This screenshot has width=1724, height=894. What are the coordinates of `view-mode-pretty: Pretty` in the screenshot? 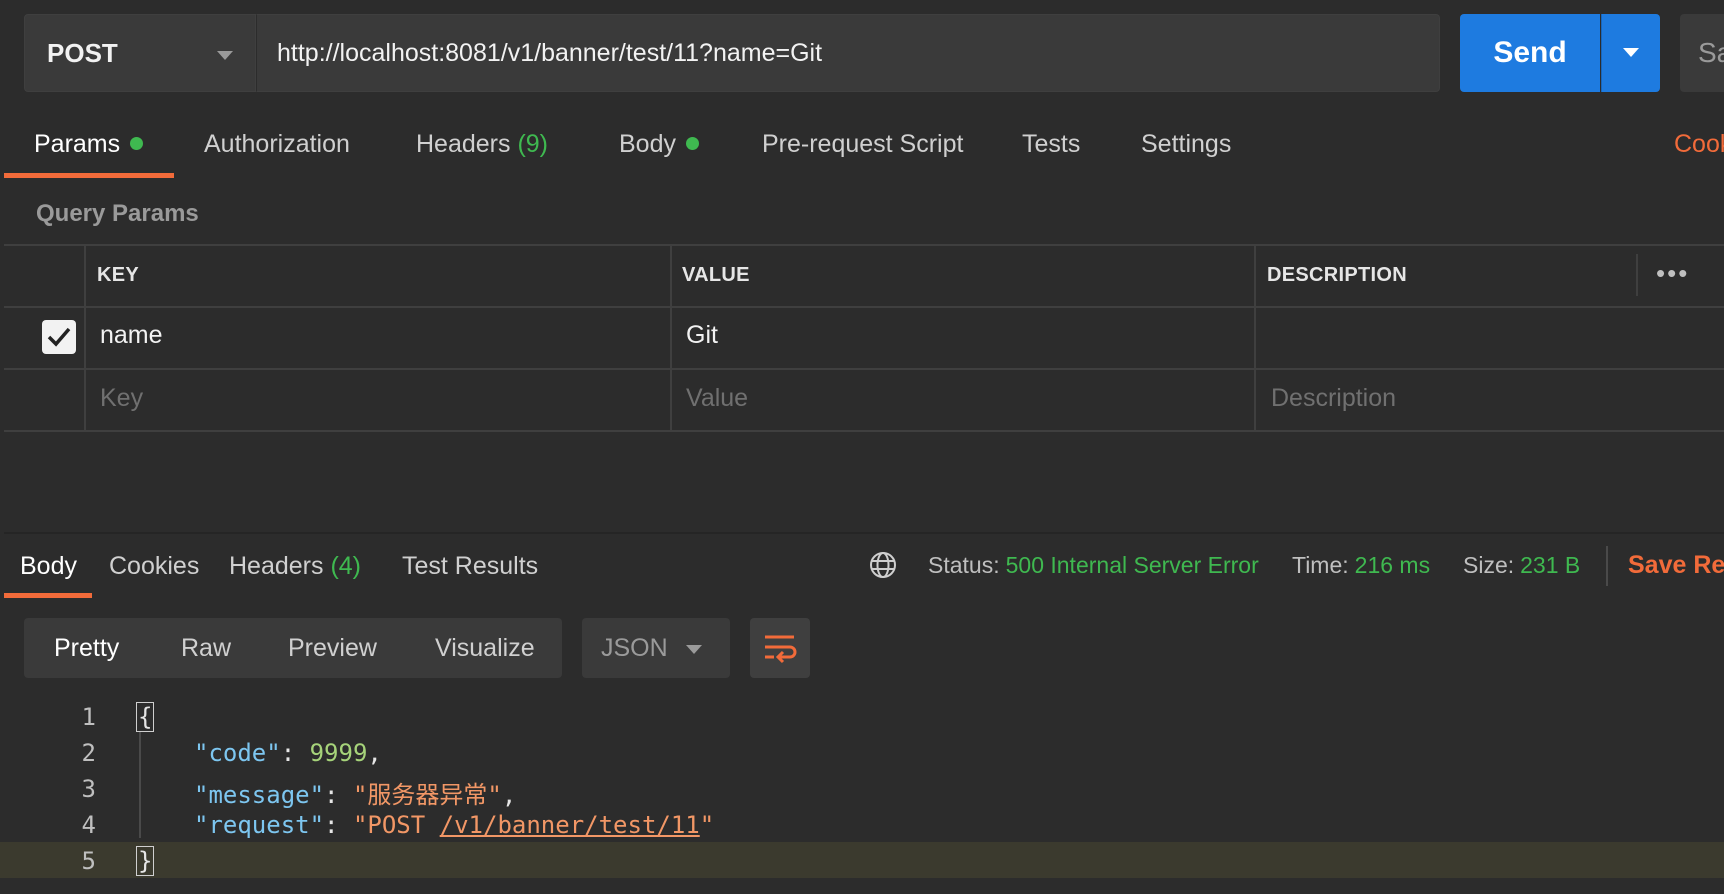 It's located at (86, 648).